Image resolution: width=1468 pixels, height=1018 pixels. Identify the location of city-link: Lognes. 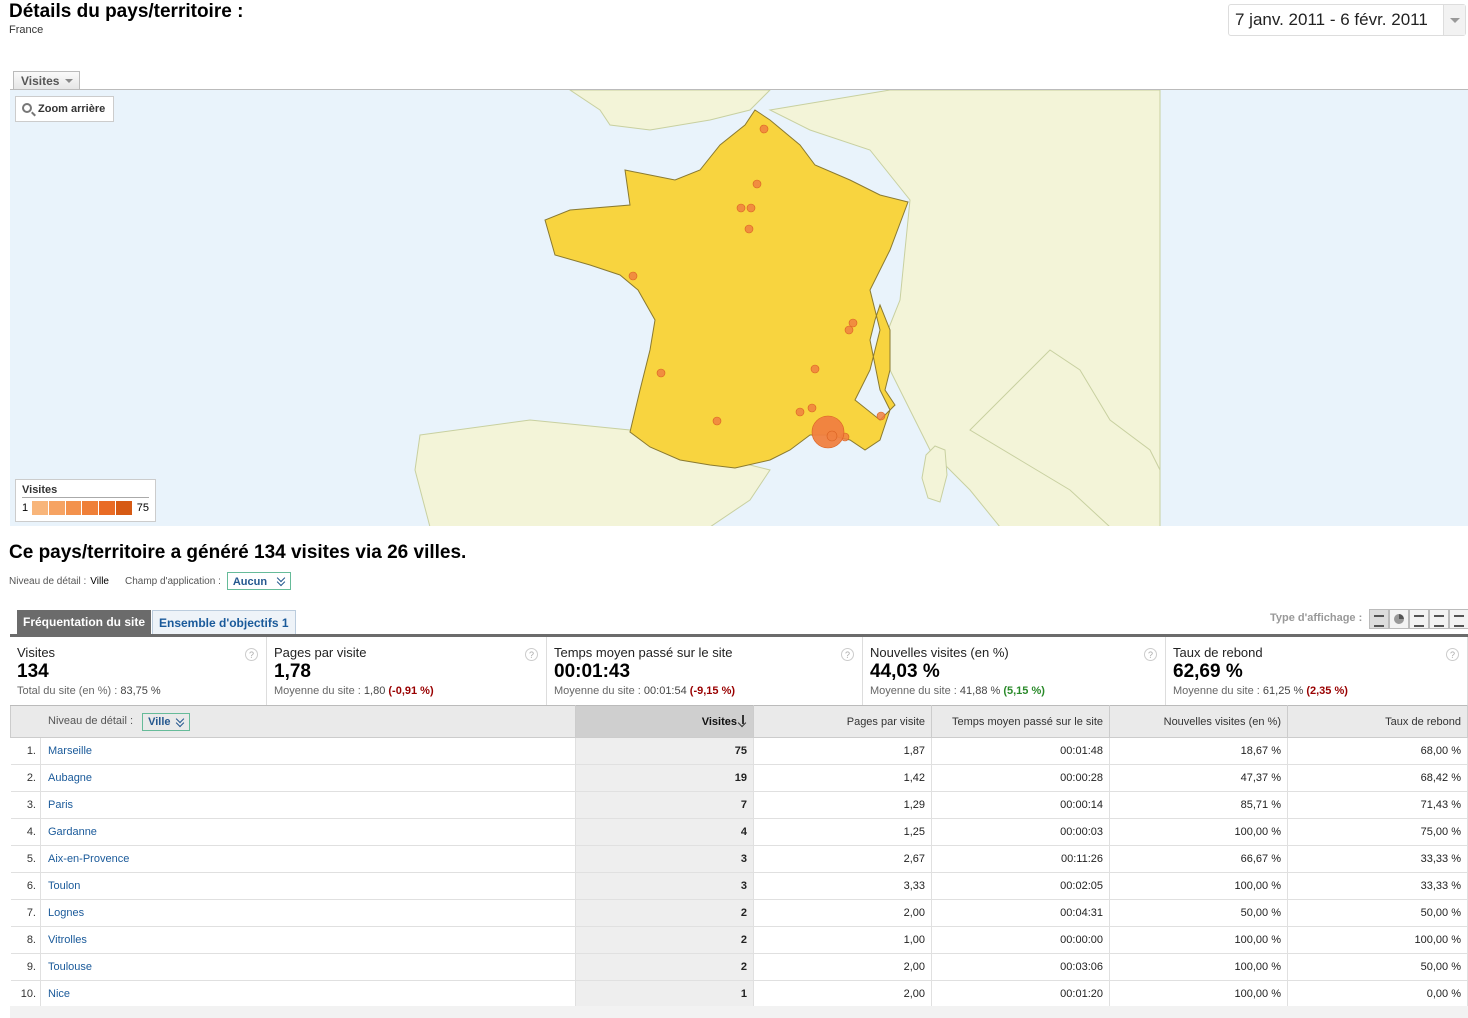
(308, 913).